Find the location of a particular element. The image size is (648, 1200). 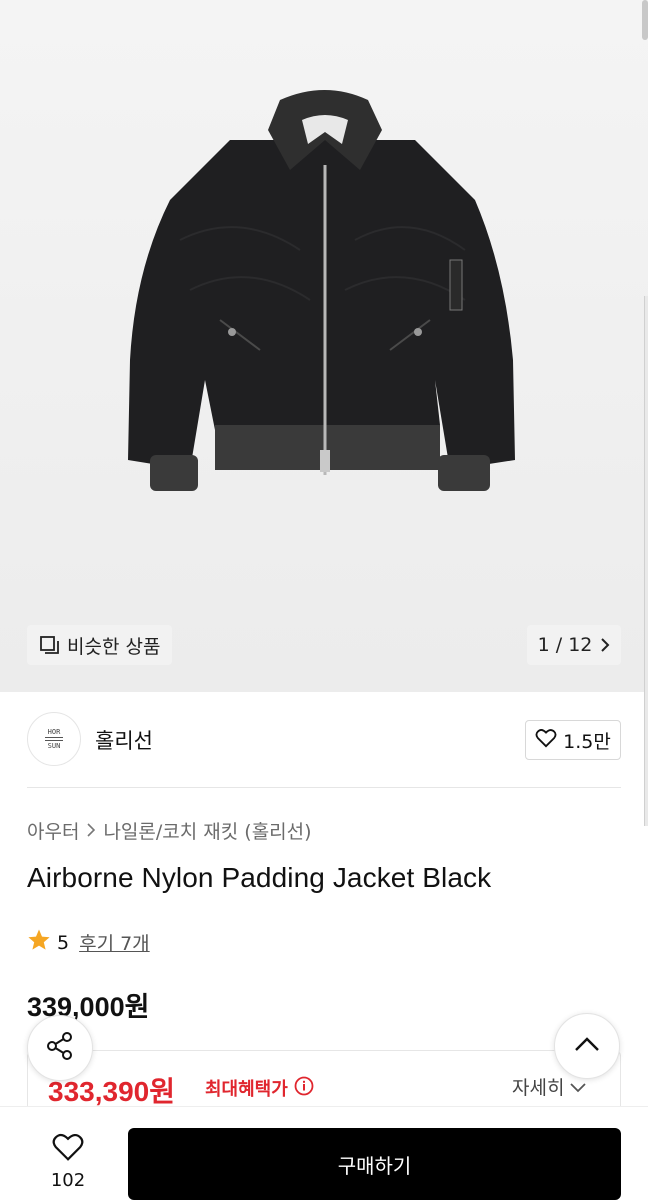

info-icon is located at coordinates (304, 1088).